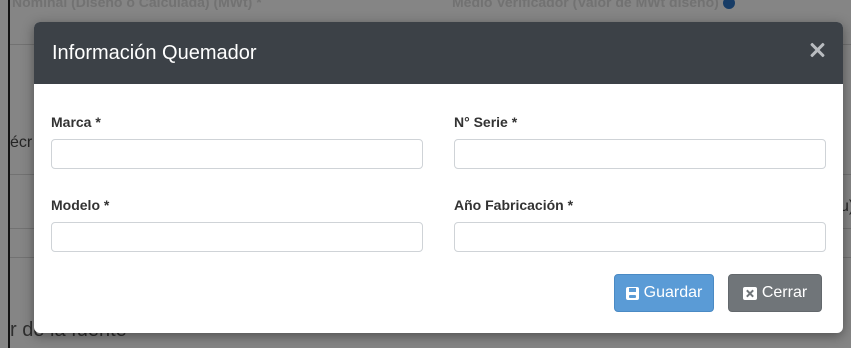  What do you see at coordinates (237, 154) in the screenshot?
I see `marca-input` at bounding box center [237, 154].